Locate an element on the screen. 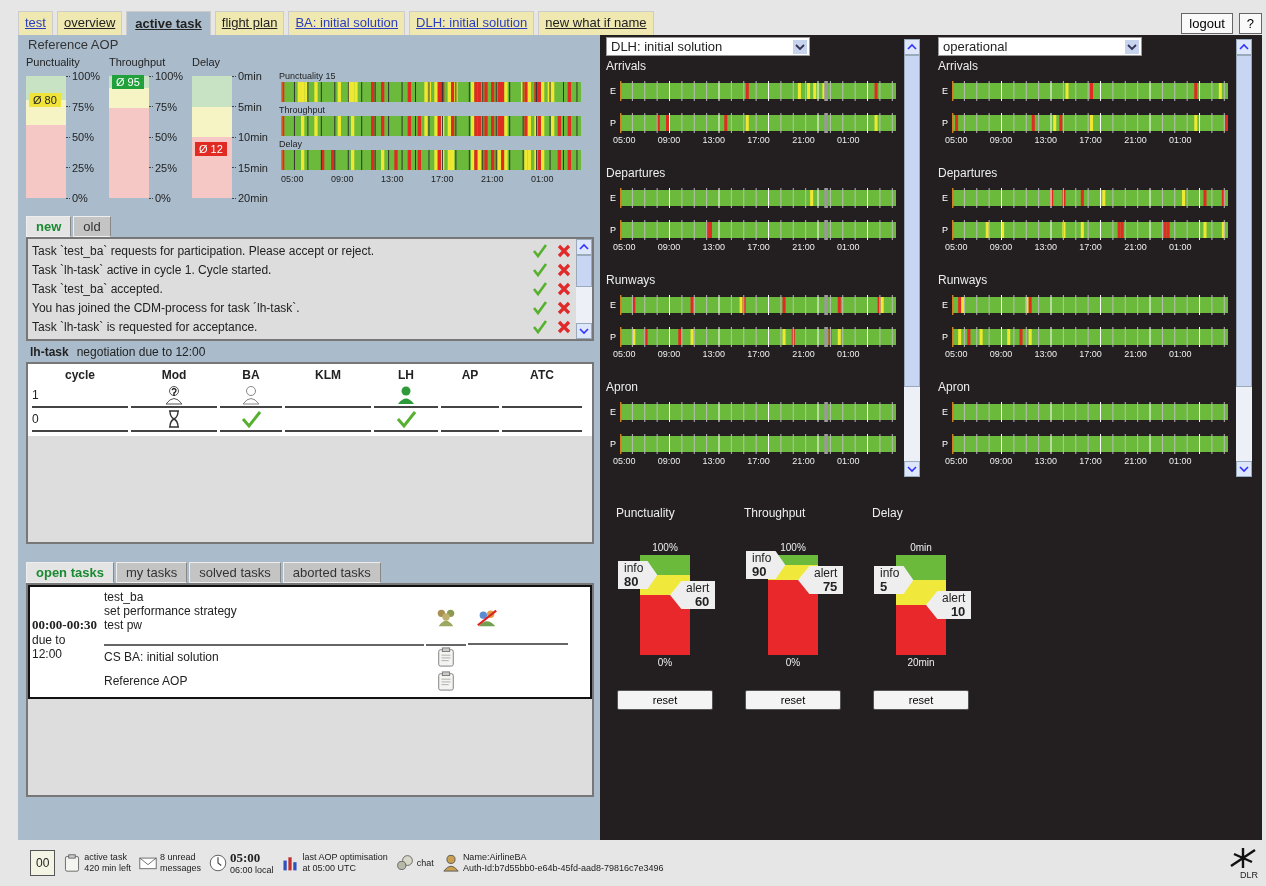  info-tag: info 80 is located at coordinates (638, 575).